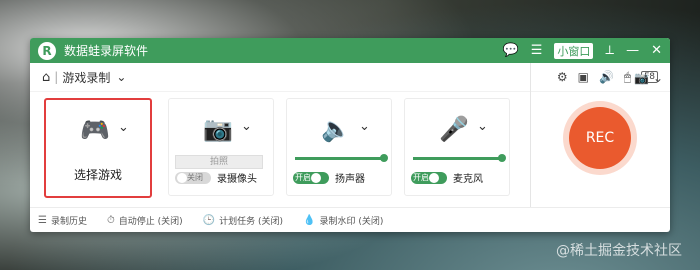 Image resolution: width=700 pixels, height=270 pixels. What do you see at coordinates (86, 77) in the screenshot?
I see `recording-mode-label: 游戏录制` at bounding box center [86, 77].